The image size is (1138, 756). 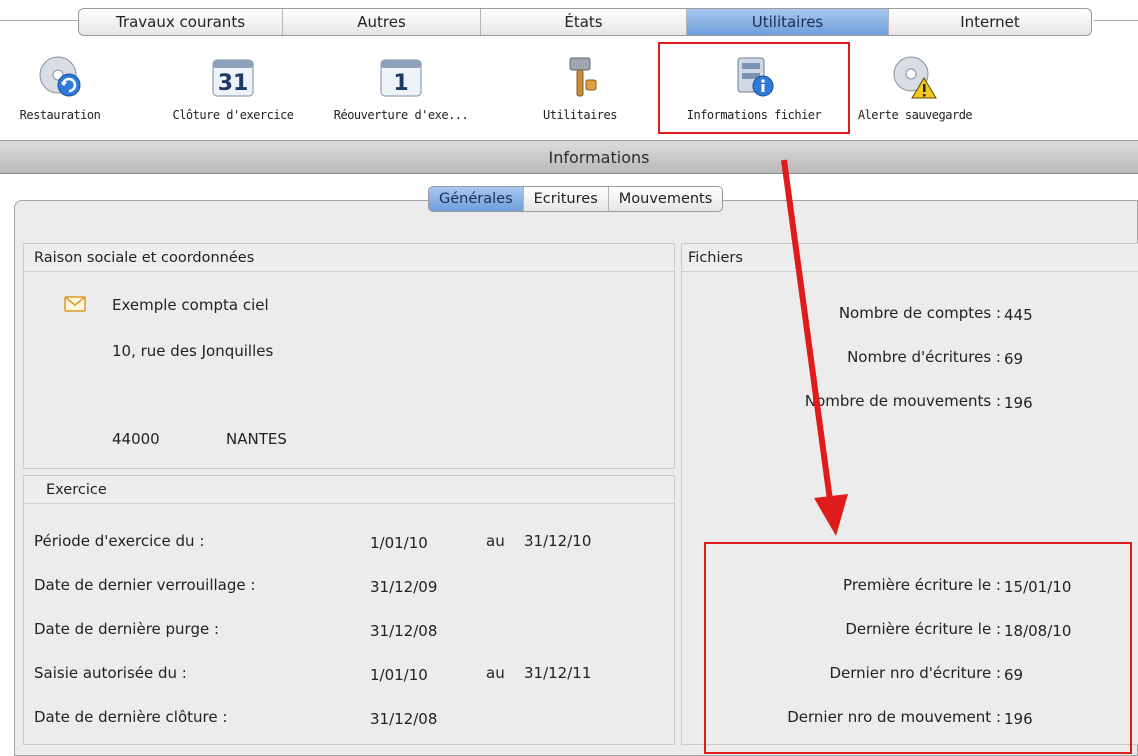 What do you see at coordinates (110, 673) in the screenshot?
I see `exercice-row-label: Saisie autorisée du :` at bounding box center [110, 673].